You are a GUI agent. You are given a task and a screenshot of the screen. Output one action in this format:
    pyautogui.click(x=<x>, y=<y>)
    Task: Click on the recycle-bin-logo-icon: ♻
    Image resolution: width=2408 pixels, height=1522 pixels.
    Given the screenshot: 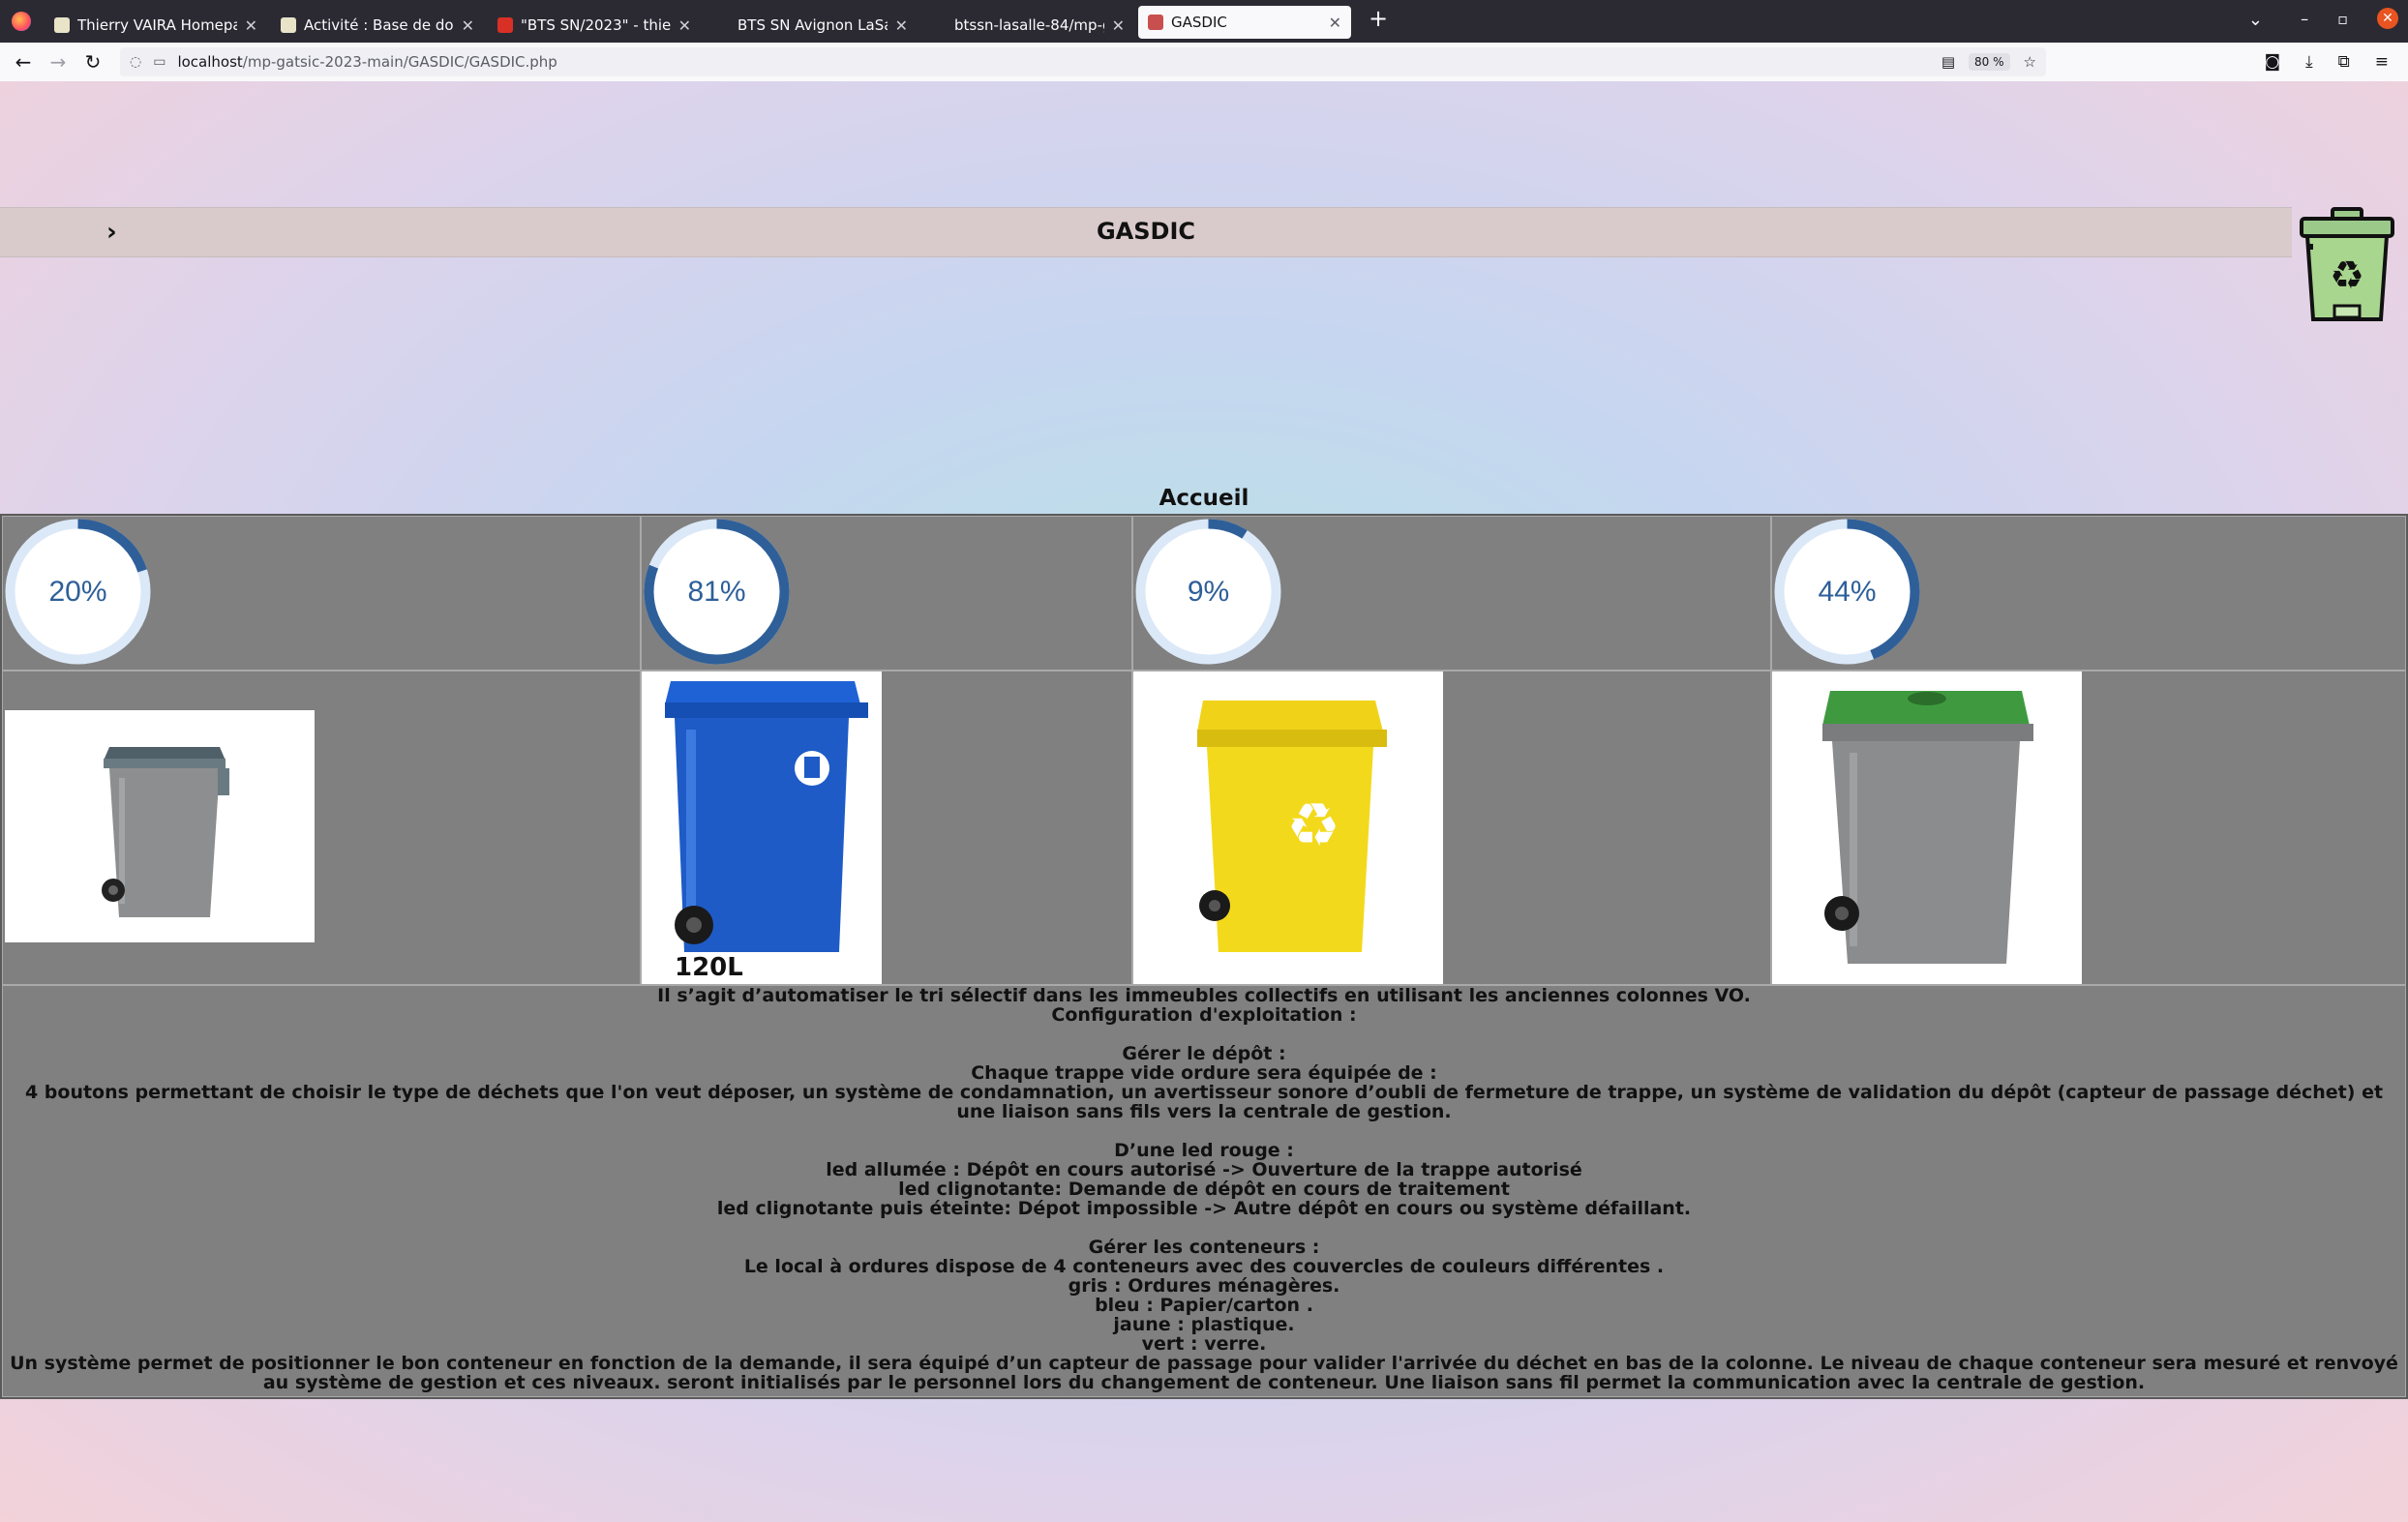 What is the action you would take?
    pyautogui.click(x=2347, y=264)
    